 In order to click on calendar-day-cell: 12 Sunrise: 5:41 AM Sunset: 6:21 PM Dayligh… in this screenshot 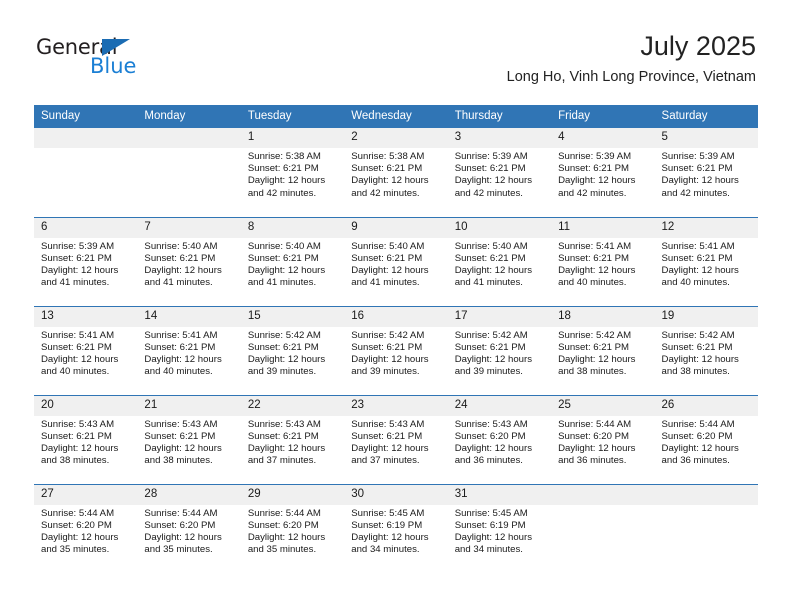, I will do `click(706, 261)`.